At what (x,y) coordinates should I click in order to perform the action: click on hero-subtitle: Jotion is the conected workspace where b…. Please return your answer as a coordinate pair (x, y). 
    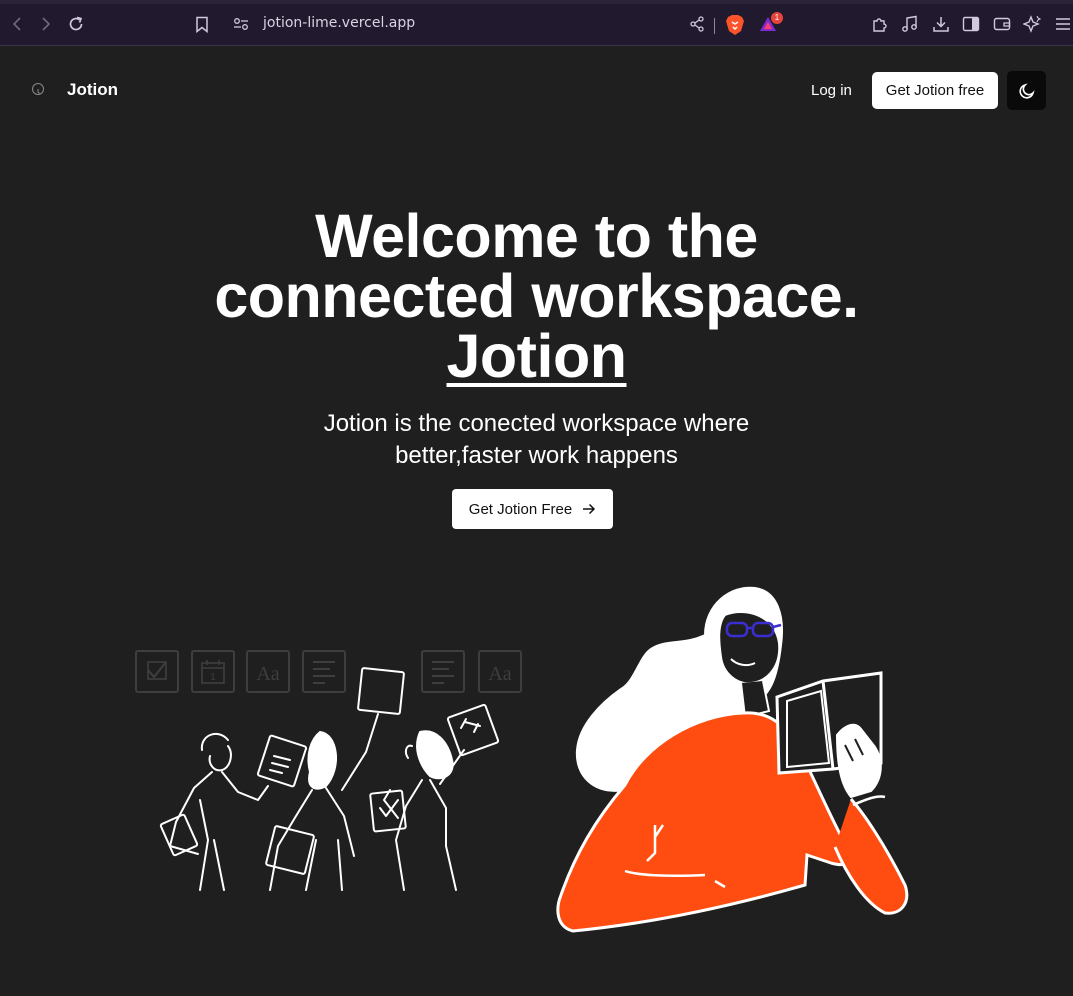
    Looking at the image, I should click on (536, 440).